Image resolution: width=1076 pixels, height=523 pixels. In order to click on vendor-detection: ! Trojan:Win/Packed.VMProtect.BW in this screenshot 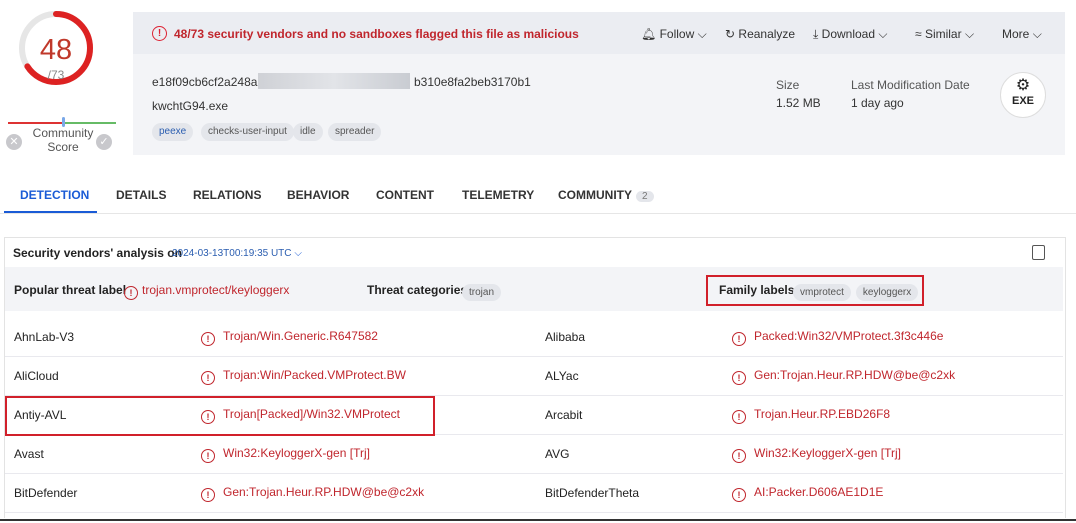, I will do `click(303, 376)`.